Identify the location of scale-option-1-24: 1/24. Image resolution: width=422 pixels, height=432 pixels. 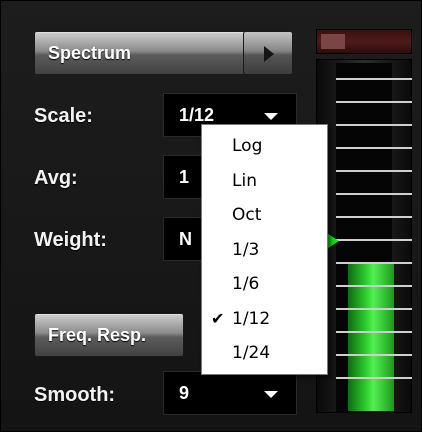
(264, 353).